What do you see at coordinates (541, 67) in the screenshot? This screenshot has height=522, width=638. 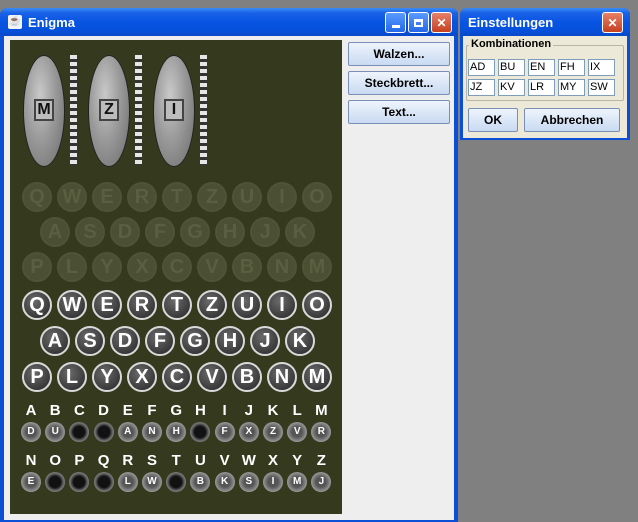 I see `combination-field: EN` at bounding box center [541, 67].